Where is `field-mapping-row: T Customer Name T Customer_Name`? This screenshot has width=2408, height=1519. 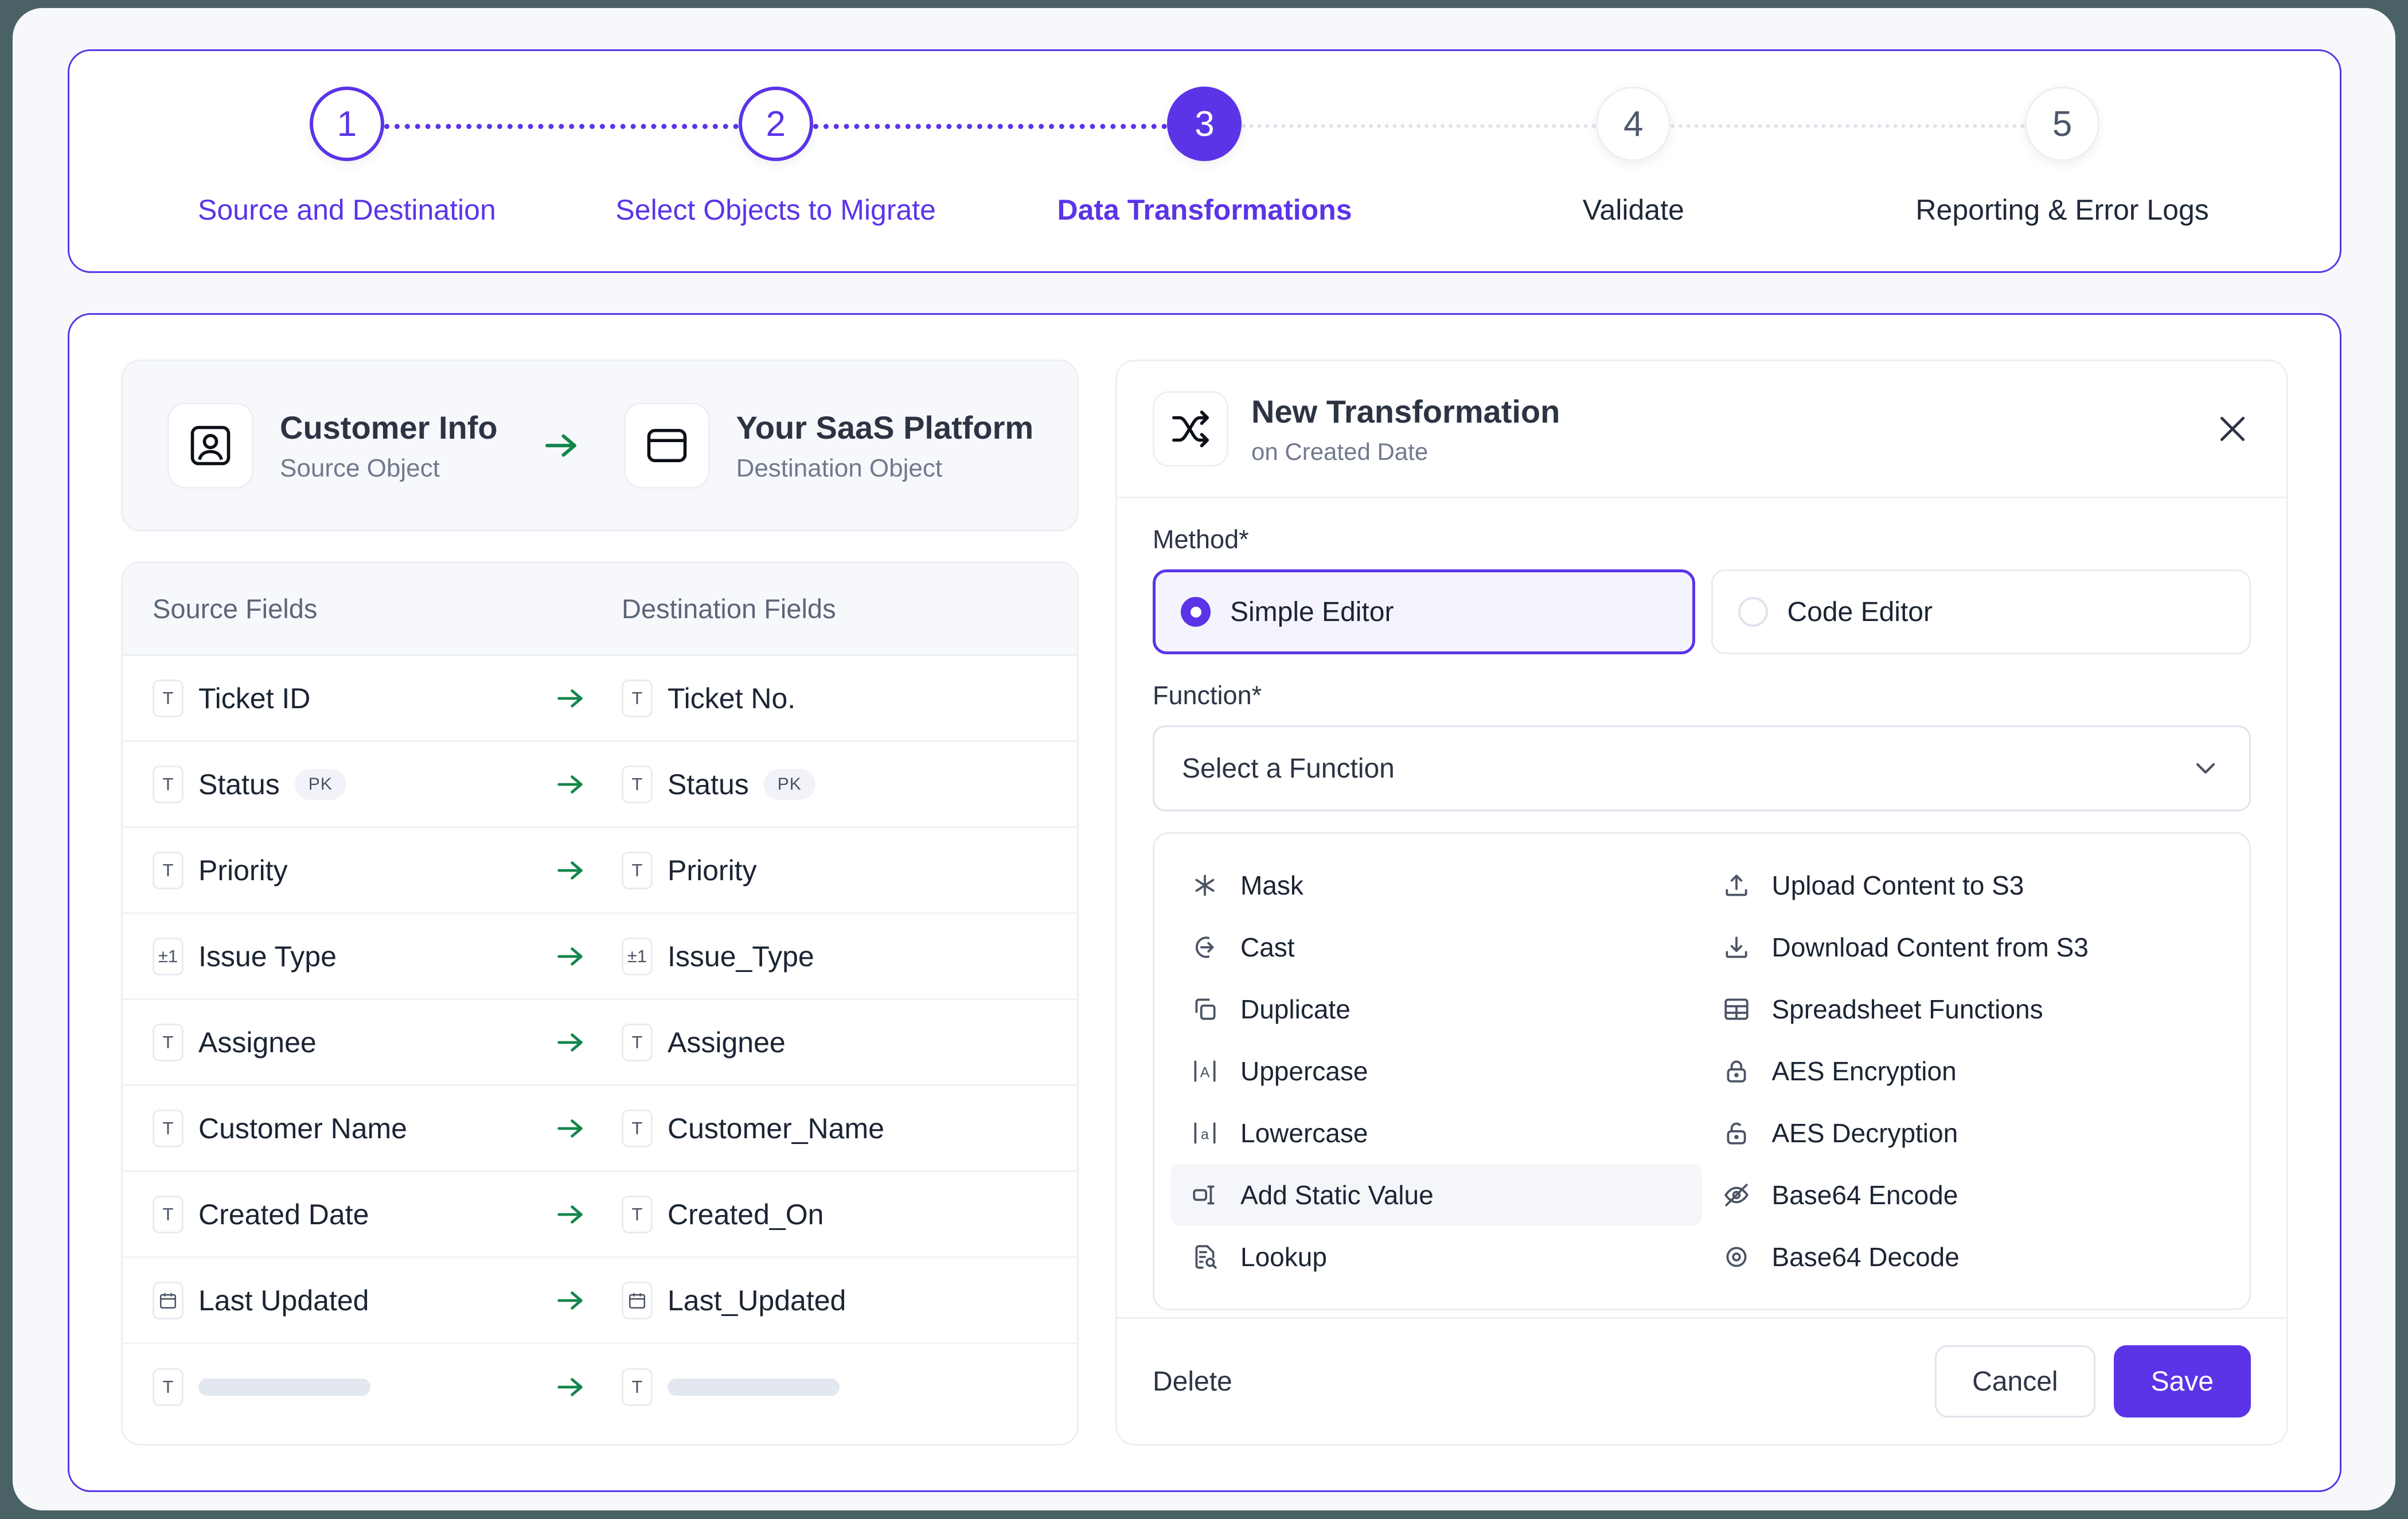 field-mapping-row: T Customer Name T Customer_Name is located at coordinates (600, 1129).